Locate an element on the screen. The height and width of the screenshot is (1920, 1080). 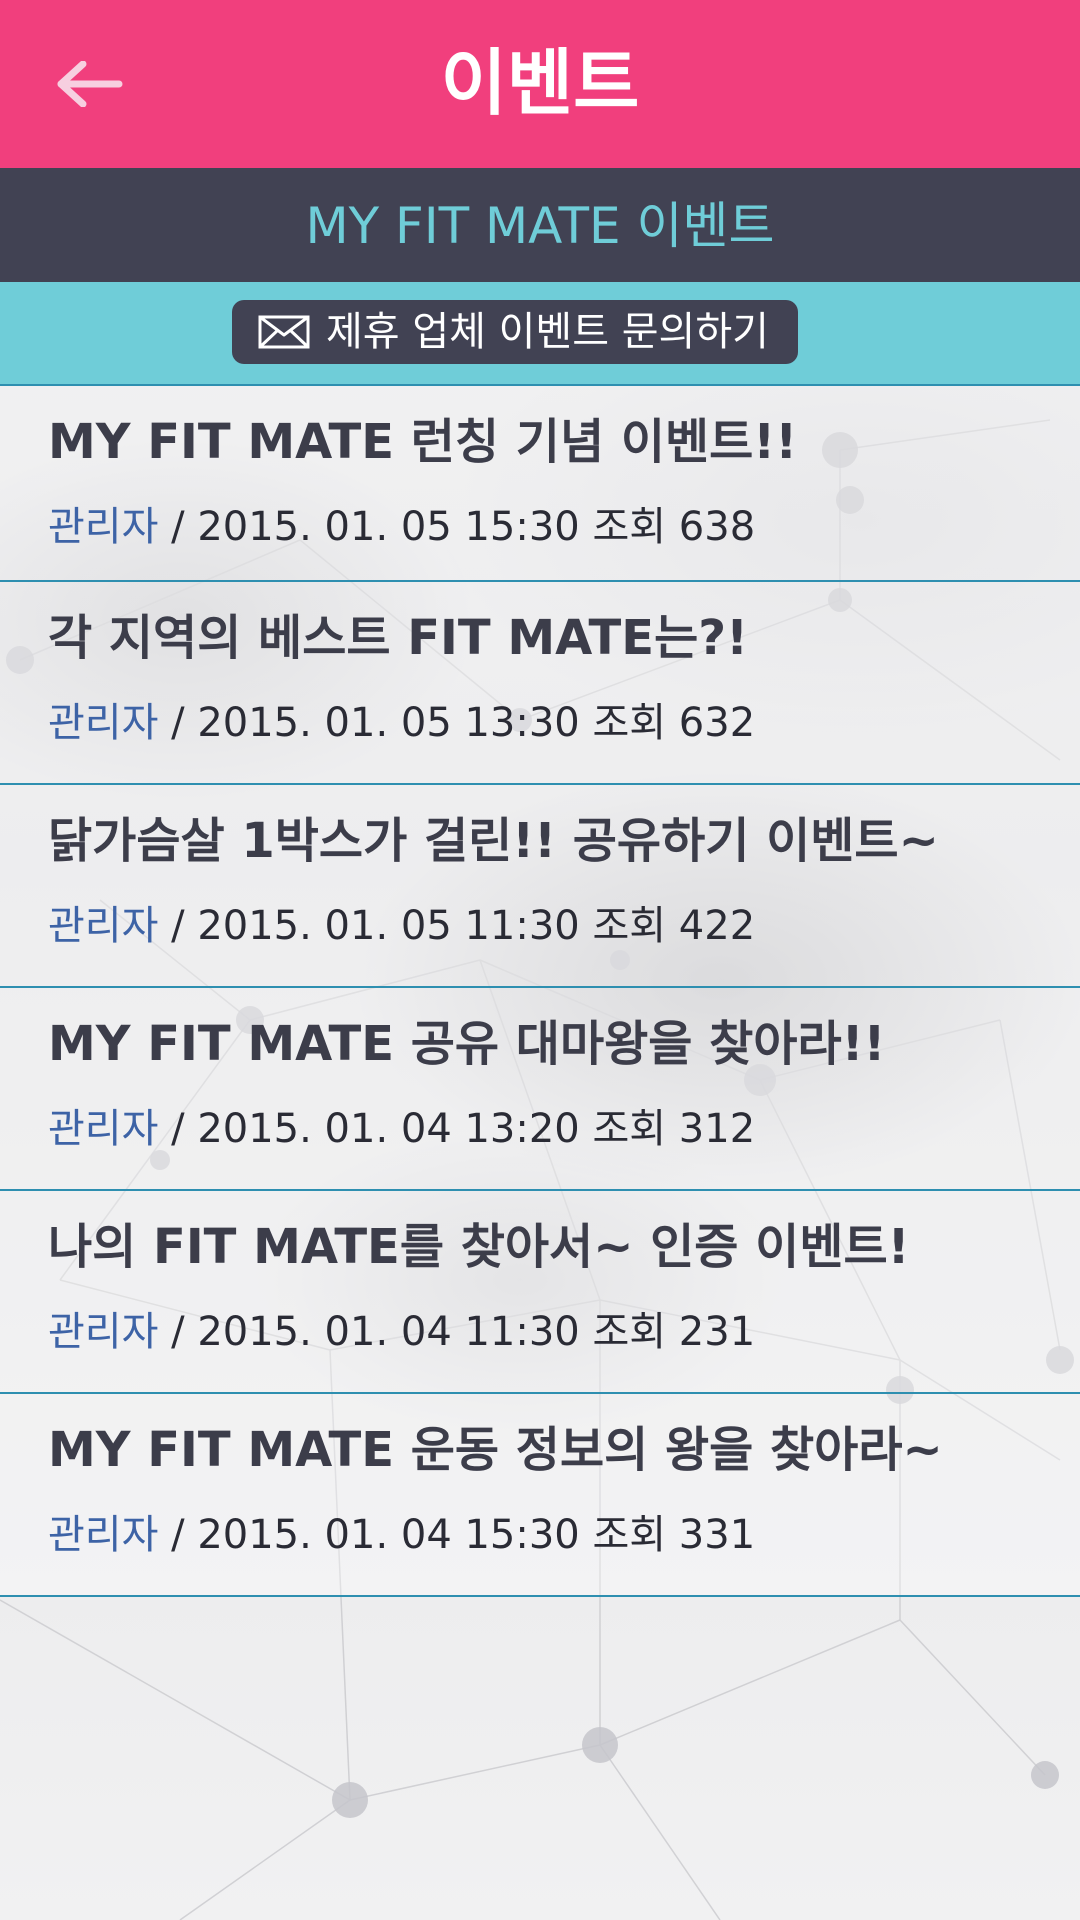
event-title: 나의 FIT MATE를 찾아서~ 인증 이벤트! is located at coordinates (479, 1247).